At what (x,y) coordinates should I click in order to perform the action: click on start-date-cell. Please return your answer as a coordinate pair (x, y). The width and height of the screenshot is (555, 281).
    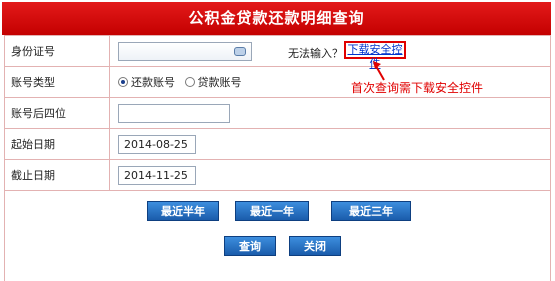
    Looking at the image, I should click on (330, 144).